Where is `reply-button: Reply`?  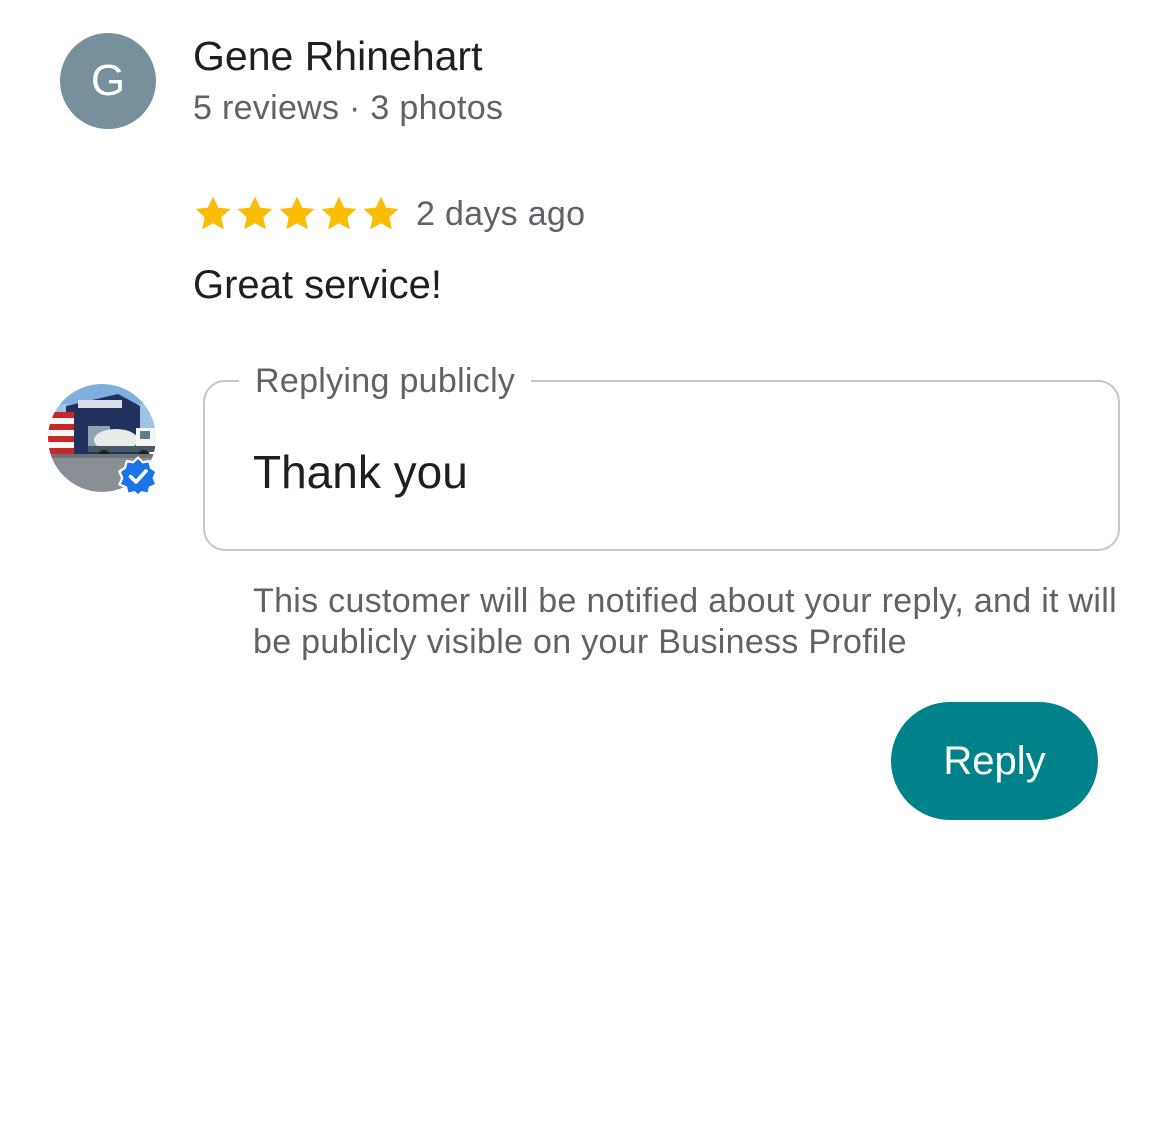 reply-button: Reply is located at coordinates (994, 761).